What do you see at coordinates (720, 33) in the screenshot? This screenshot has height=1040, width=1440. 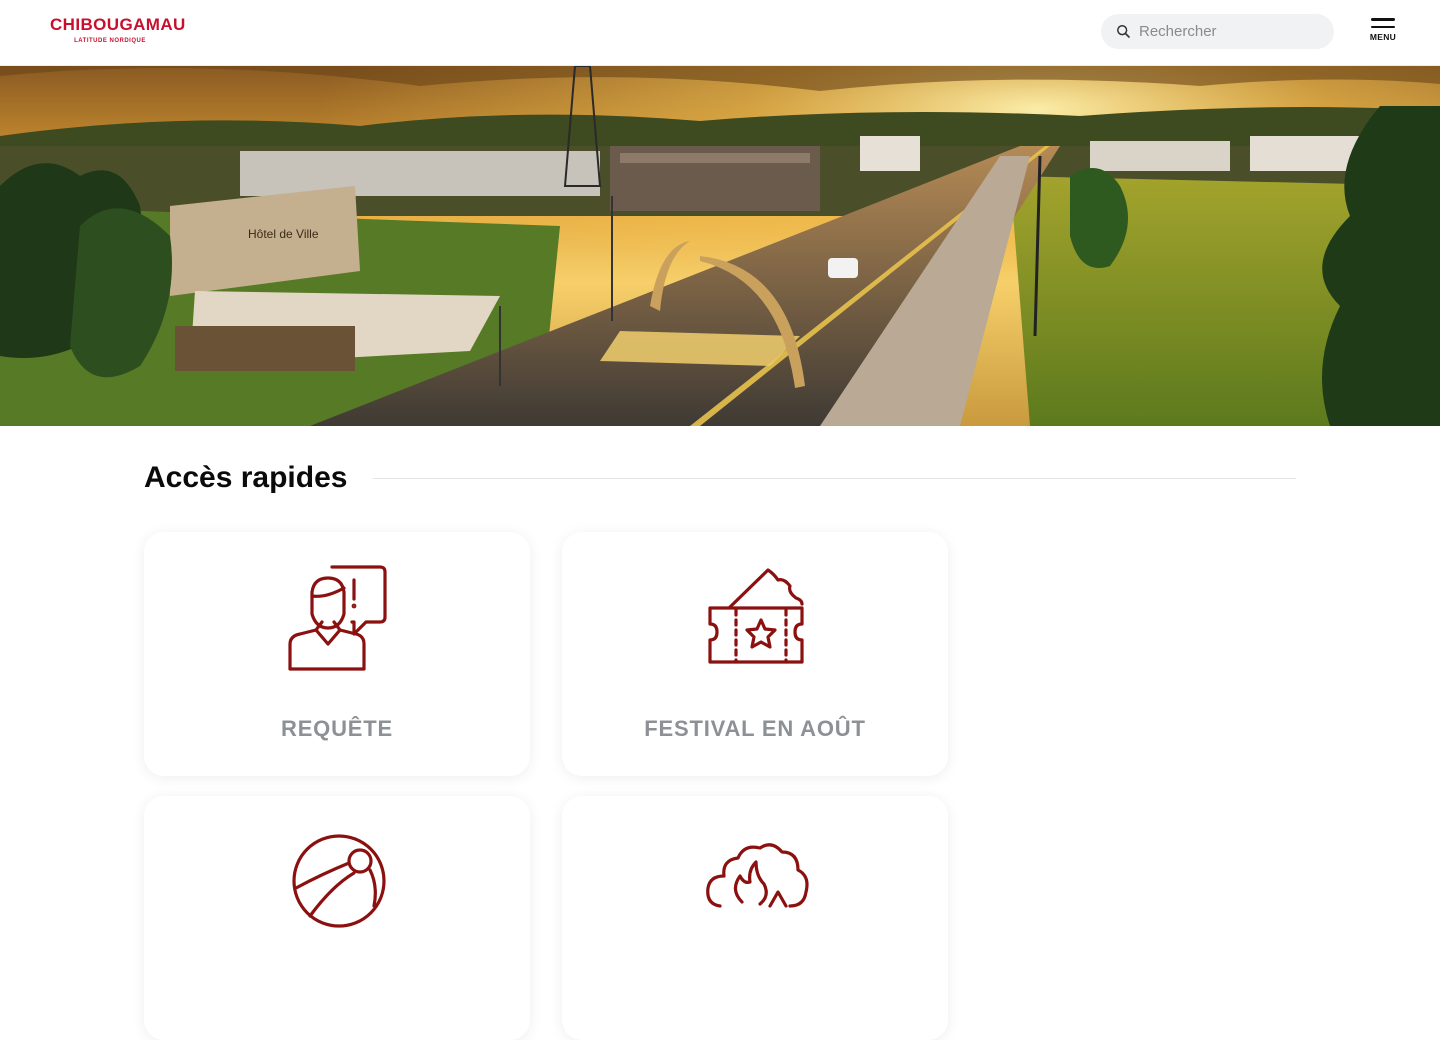 I see `site-header: CHIBOUGAMAU LATITUDE NORDIQUE MENU` at bounding box center [720, 33].